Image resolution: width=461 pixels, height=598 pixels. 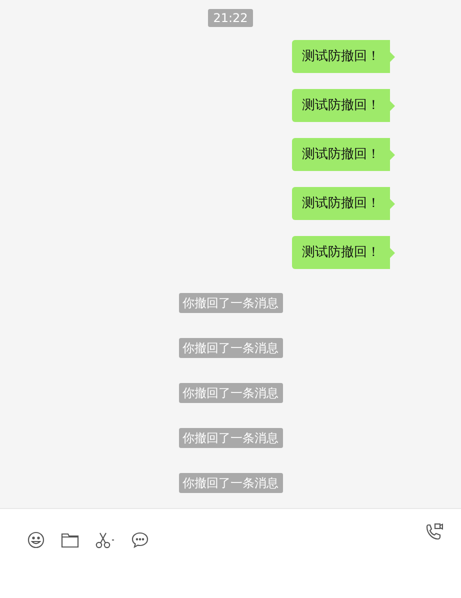 I want to click on folder-icon, so click(x=70, y=540).